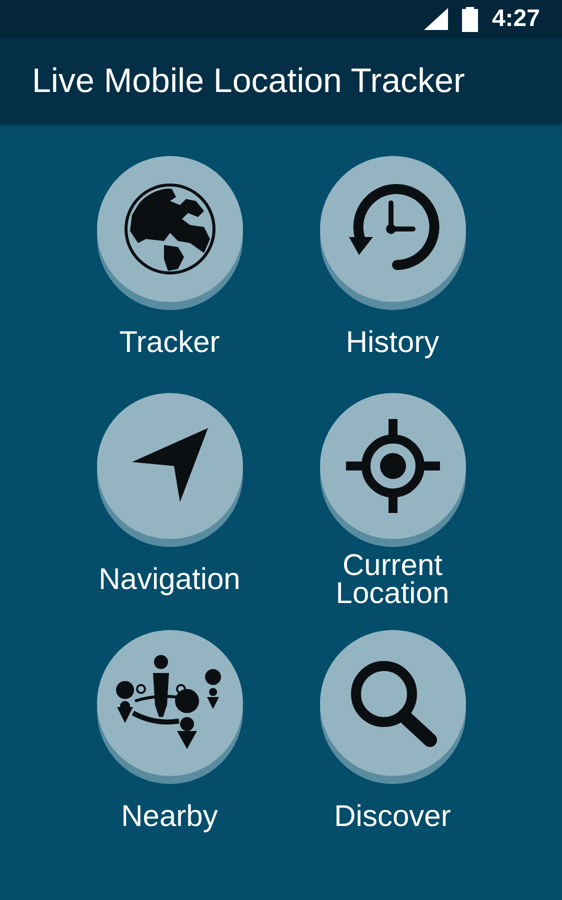 This screenshot has height=900, width=562. What do you see at coordinates (170, 229) in the screenshot?
I see `globe-icon` at bounding box center [170, 229].